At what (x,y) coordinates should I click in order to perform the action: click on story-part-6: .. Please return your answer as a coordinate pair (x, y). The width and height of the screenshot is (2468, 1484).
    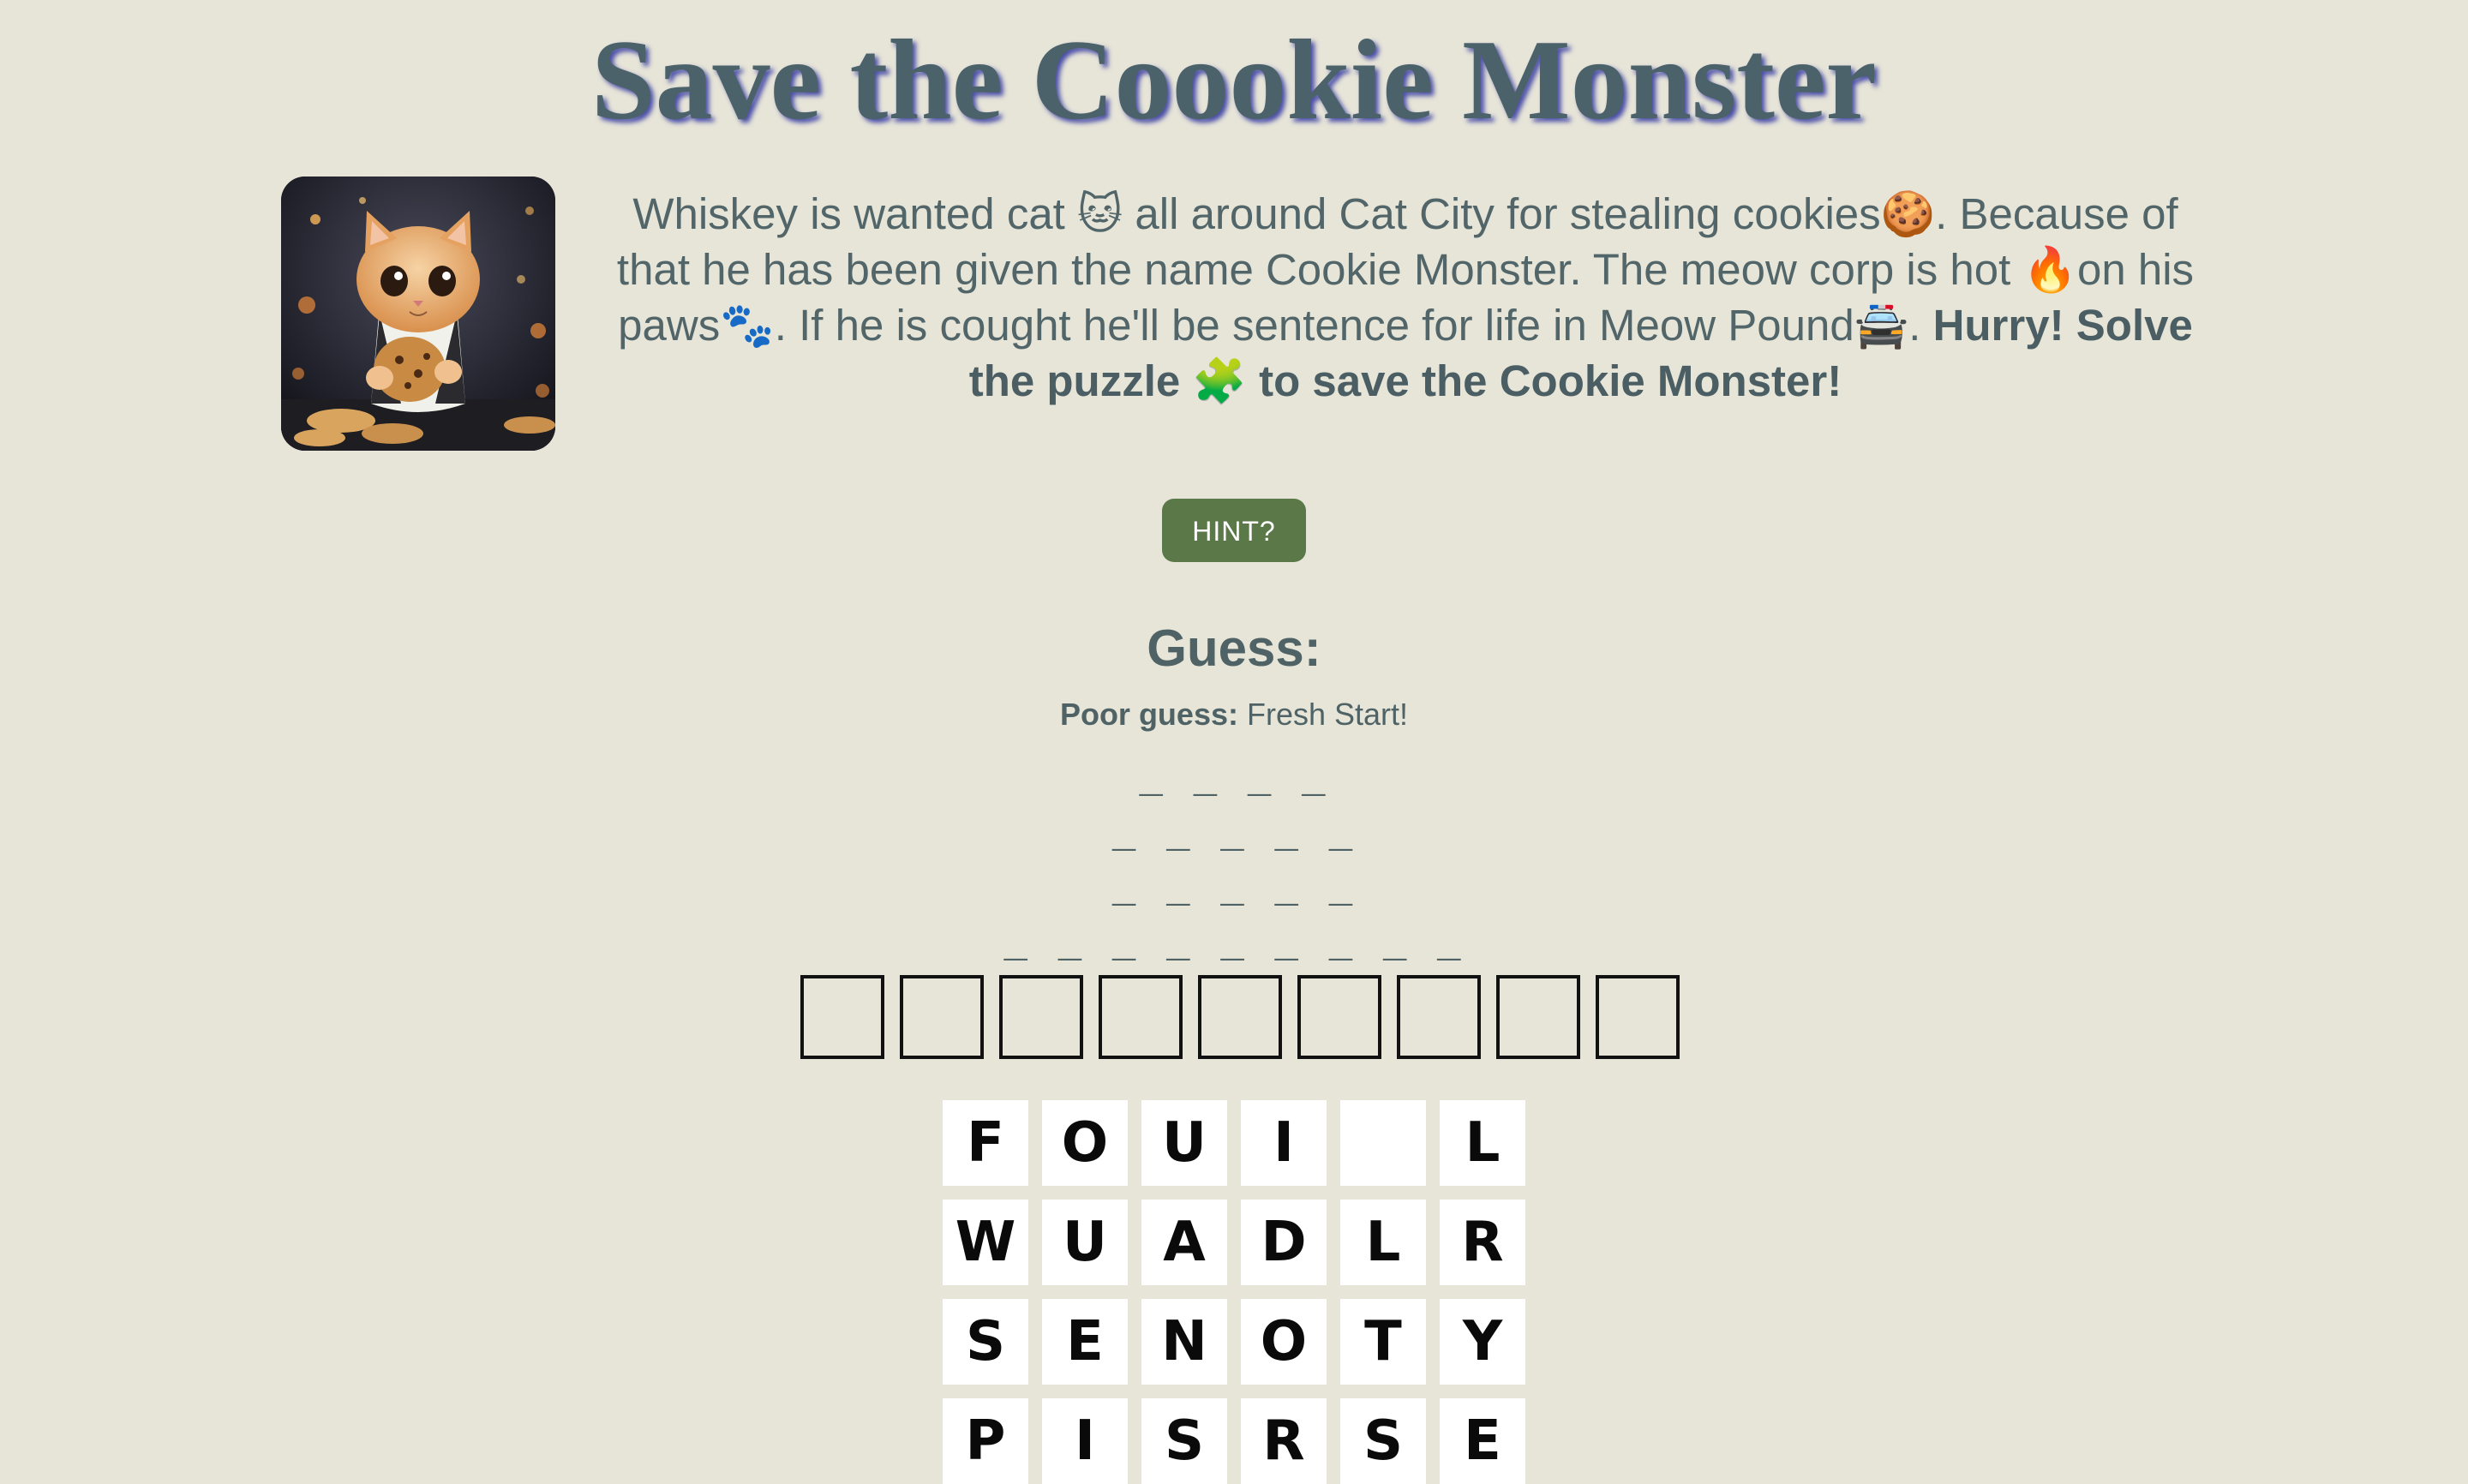
    Looking at the image, I should click on (1920, 325).